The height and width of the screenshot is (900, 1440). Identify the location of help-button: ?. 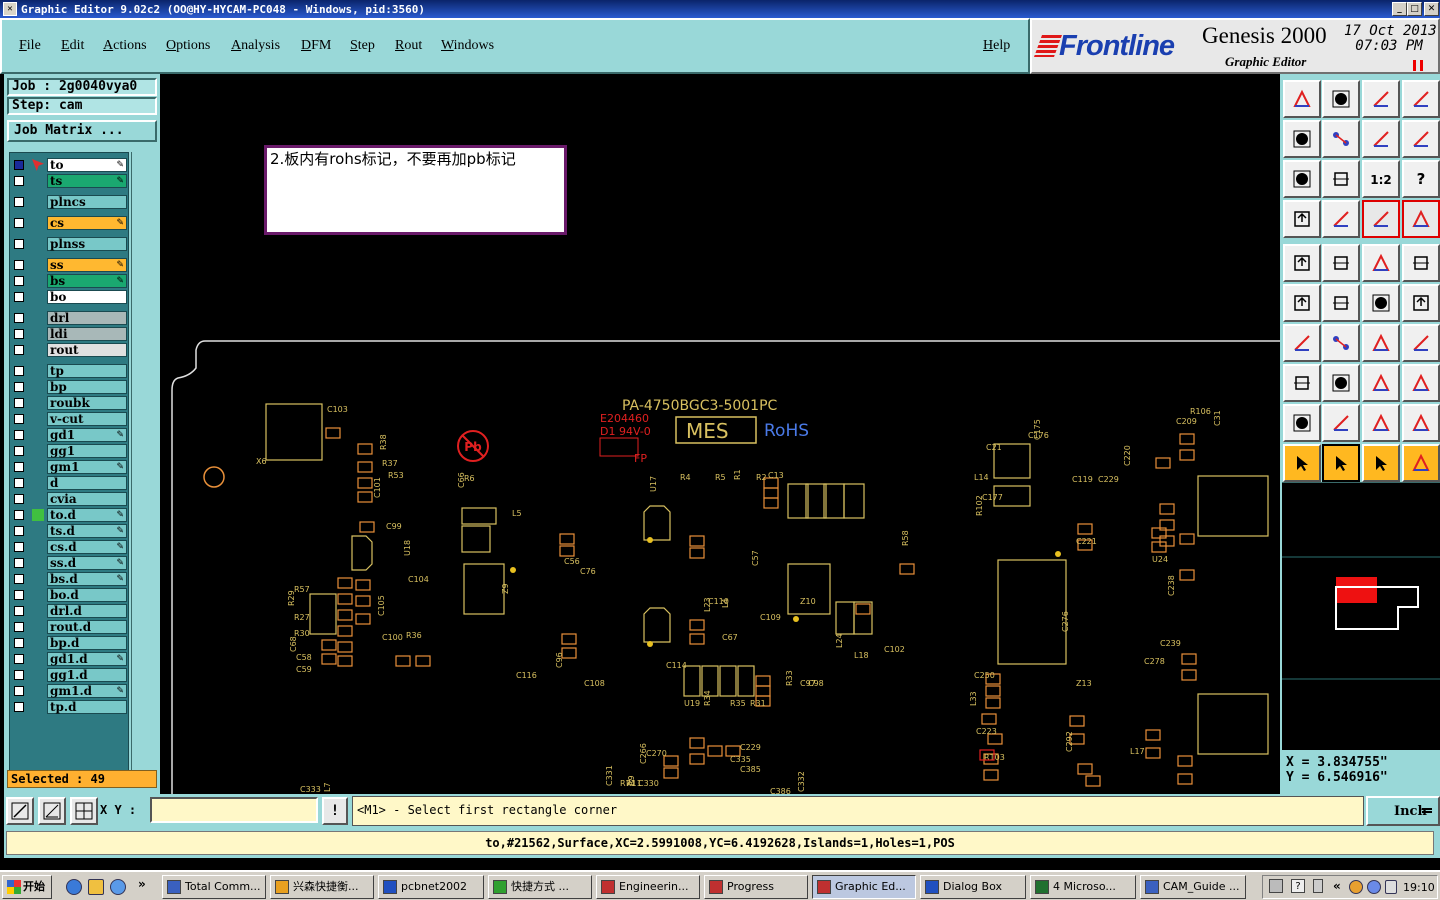
(1421, 179).